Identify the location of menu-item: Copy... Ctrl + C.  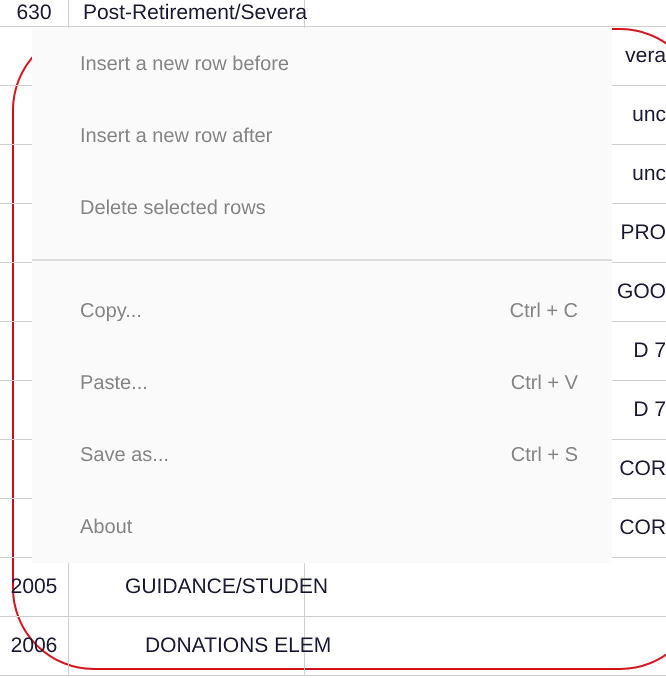
(322, 311).